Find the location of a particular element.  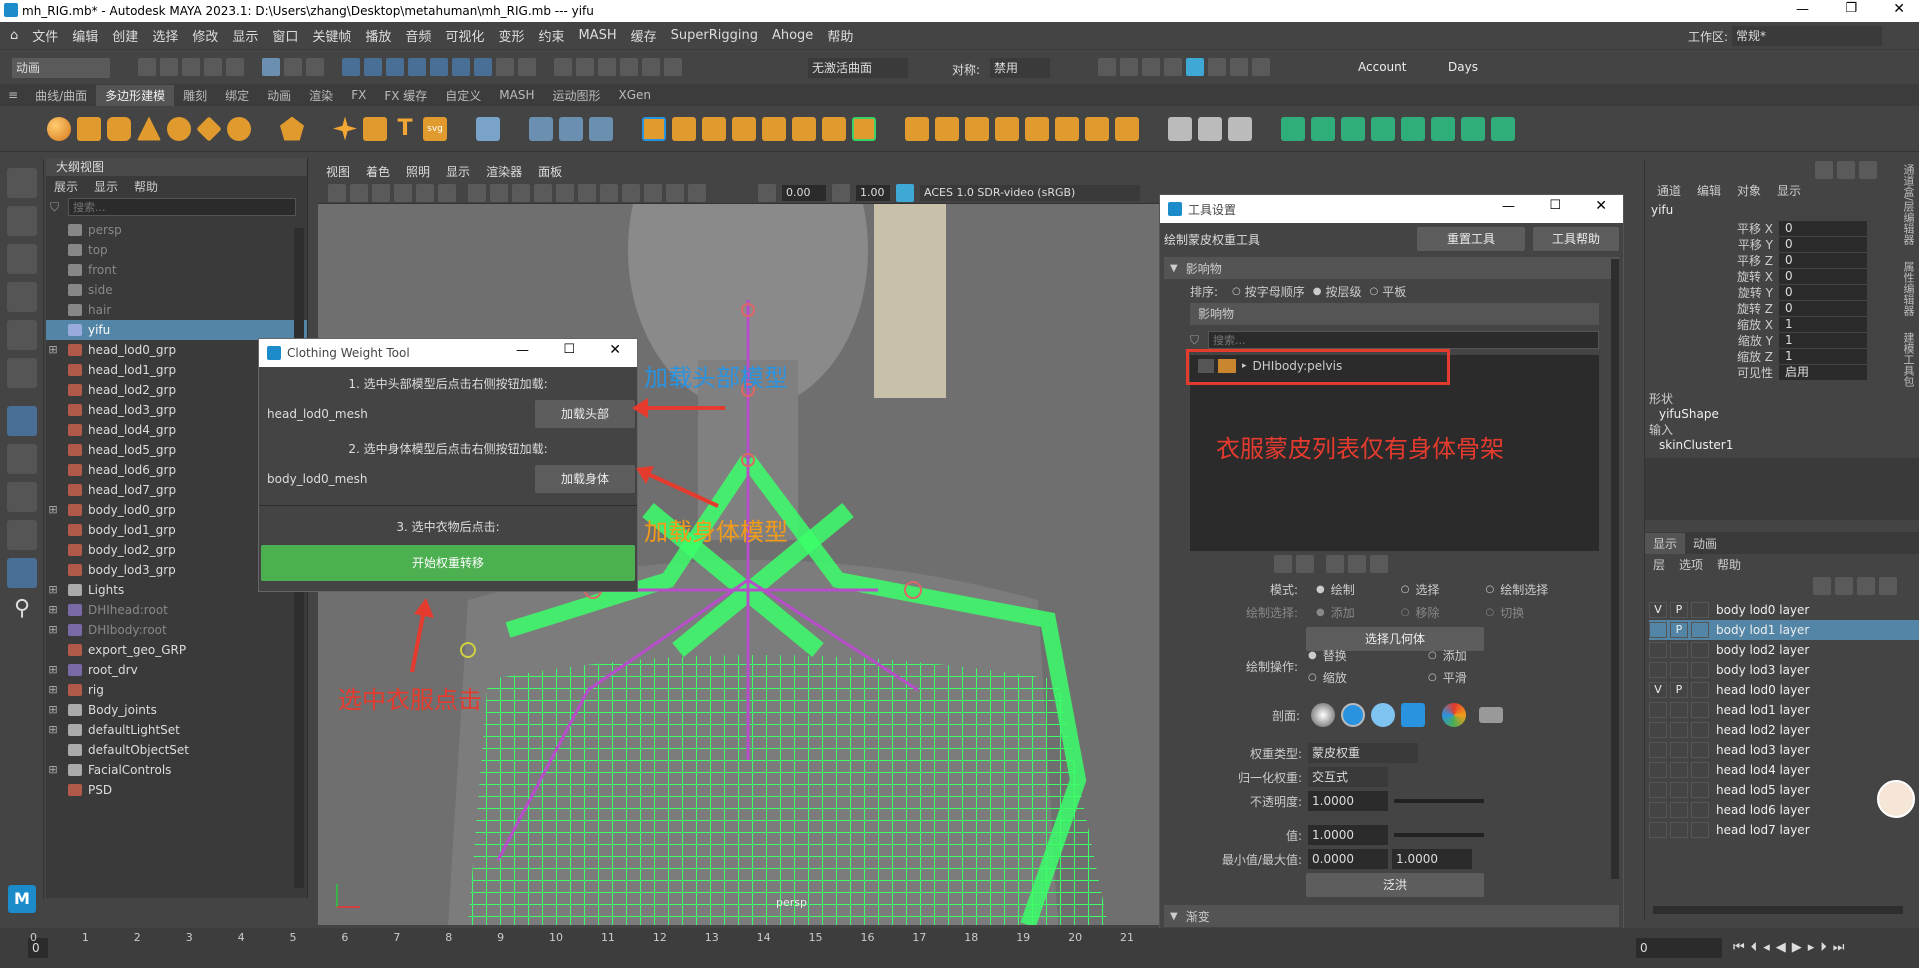

colorspace-icon is located at coordinates (905, 192).